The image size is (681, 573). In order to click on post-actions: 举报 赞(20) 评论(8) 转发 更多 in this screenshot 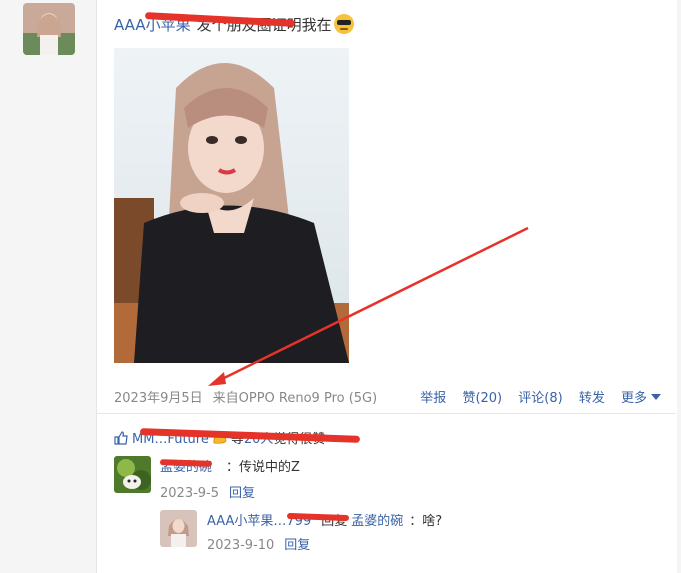, I will do `click(534, 396)`.